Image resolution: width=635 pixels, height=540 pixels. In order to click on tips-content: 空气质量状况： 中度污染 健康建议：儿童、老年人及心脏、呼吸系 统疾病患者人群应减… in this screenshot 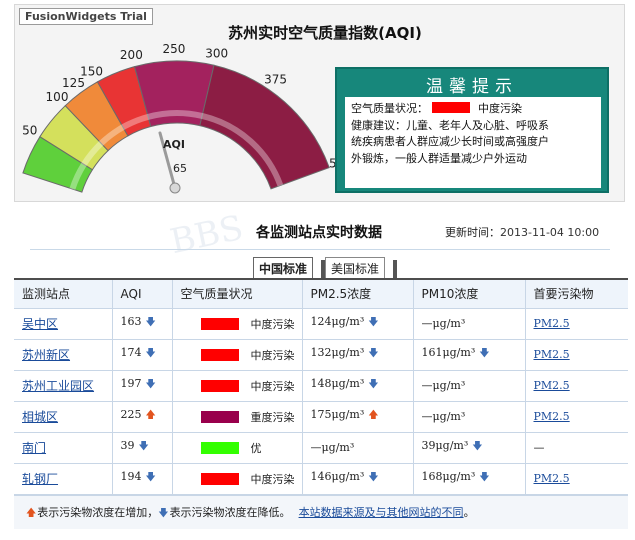, I will do `click(473, 142)`.